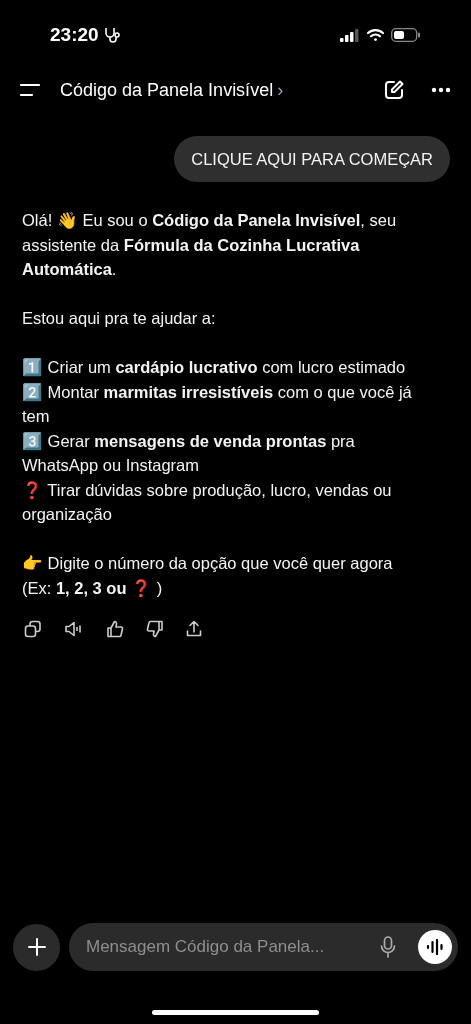 Image resolution: width=471 pixels, height=1024 pixels. What do you see at coordinates (375, 35) in the screenshot?
I see `wifi-icon` at bounding box center [375, 35].